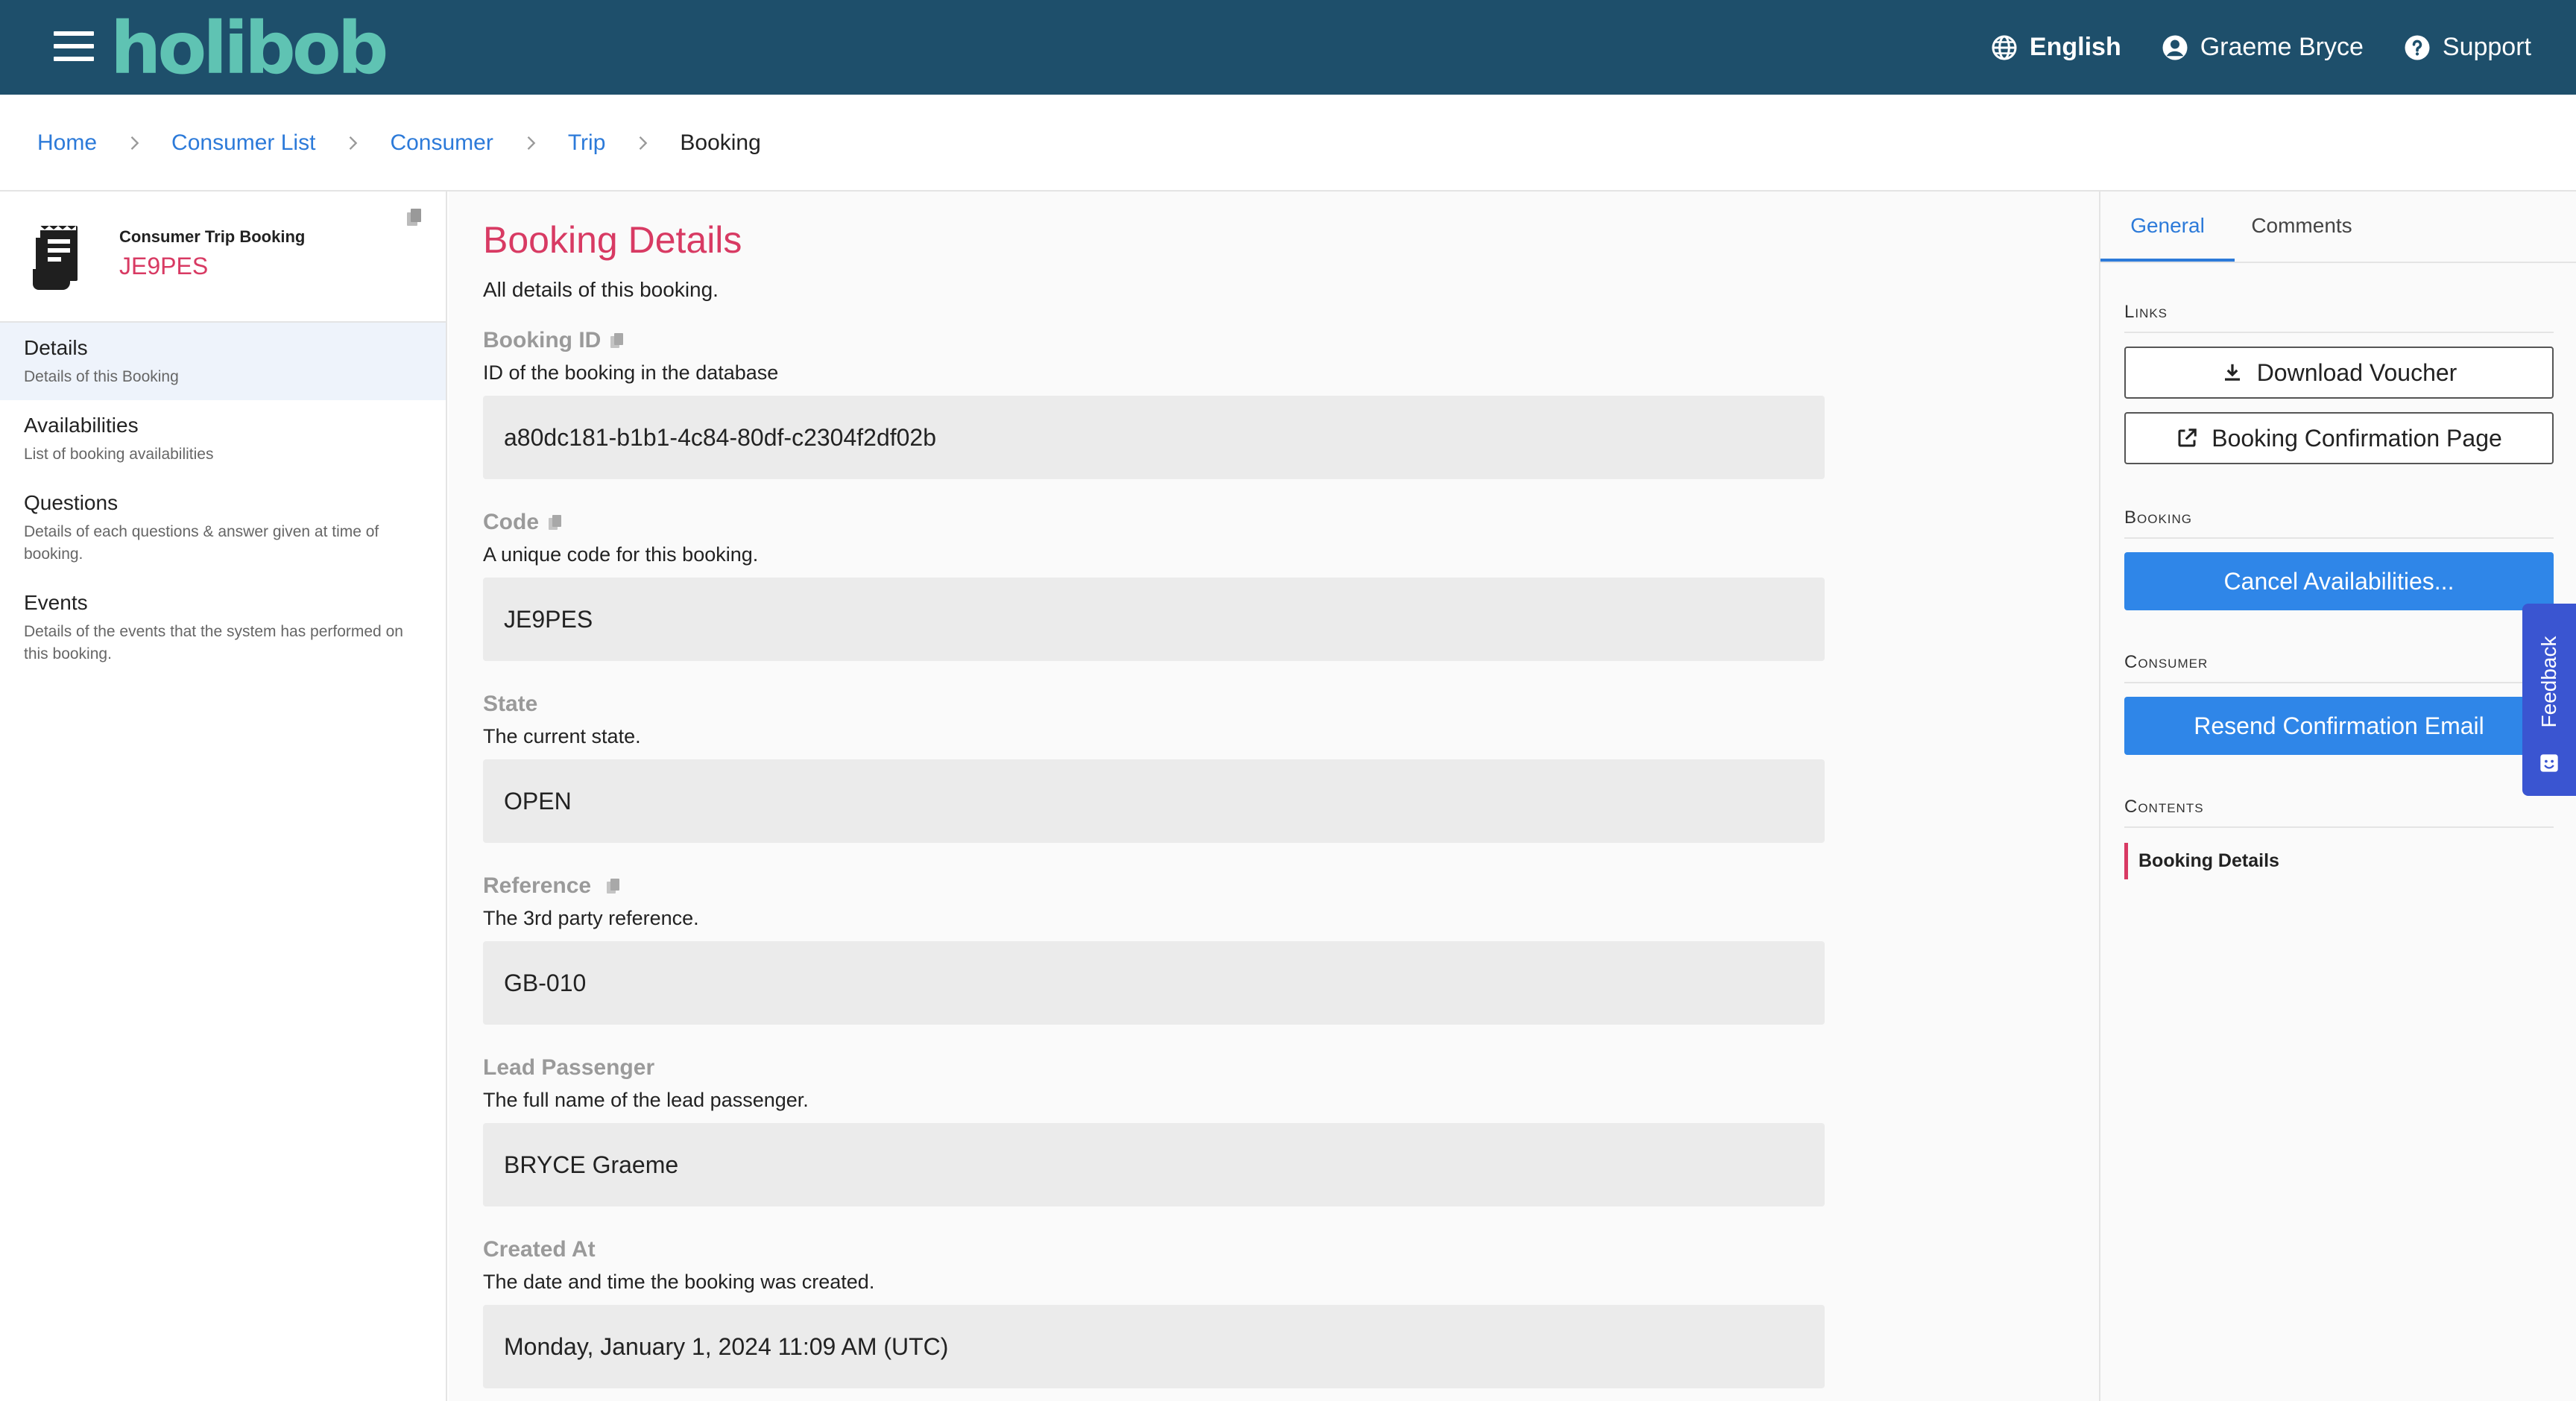 The width and height of the screenshot is (2576, 1401). What do you see at coordinates (621, 554) in the screenshot?
I see `field-description: A unique code for this booking.` at bounding box center [621, 554].